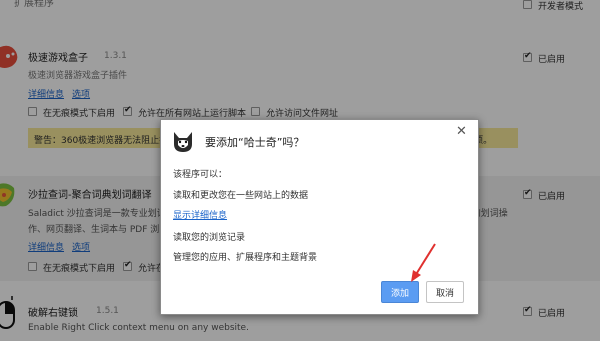 The height and width of the screenshot is (341, 600). Describe the element at coordinates (461, 131) in the screenshot. I see `close-icon: ✕` at that location.